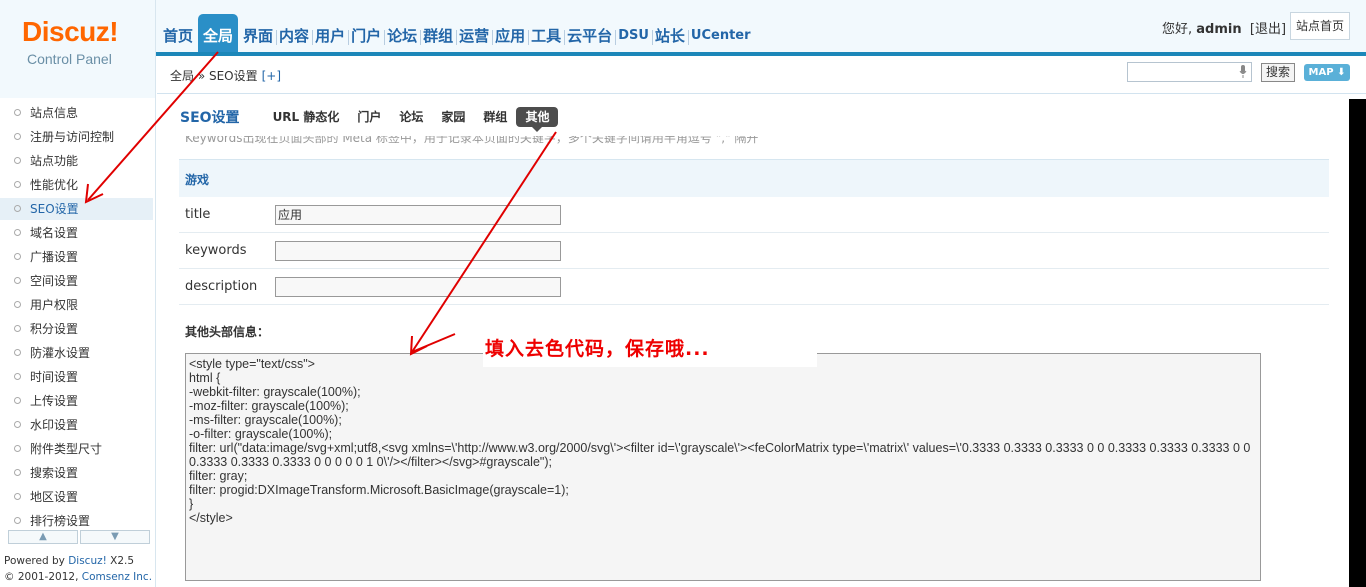  I want to click on sidebar-item: 积分设置, so click(76, 329).